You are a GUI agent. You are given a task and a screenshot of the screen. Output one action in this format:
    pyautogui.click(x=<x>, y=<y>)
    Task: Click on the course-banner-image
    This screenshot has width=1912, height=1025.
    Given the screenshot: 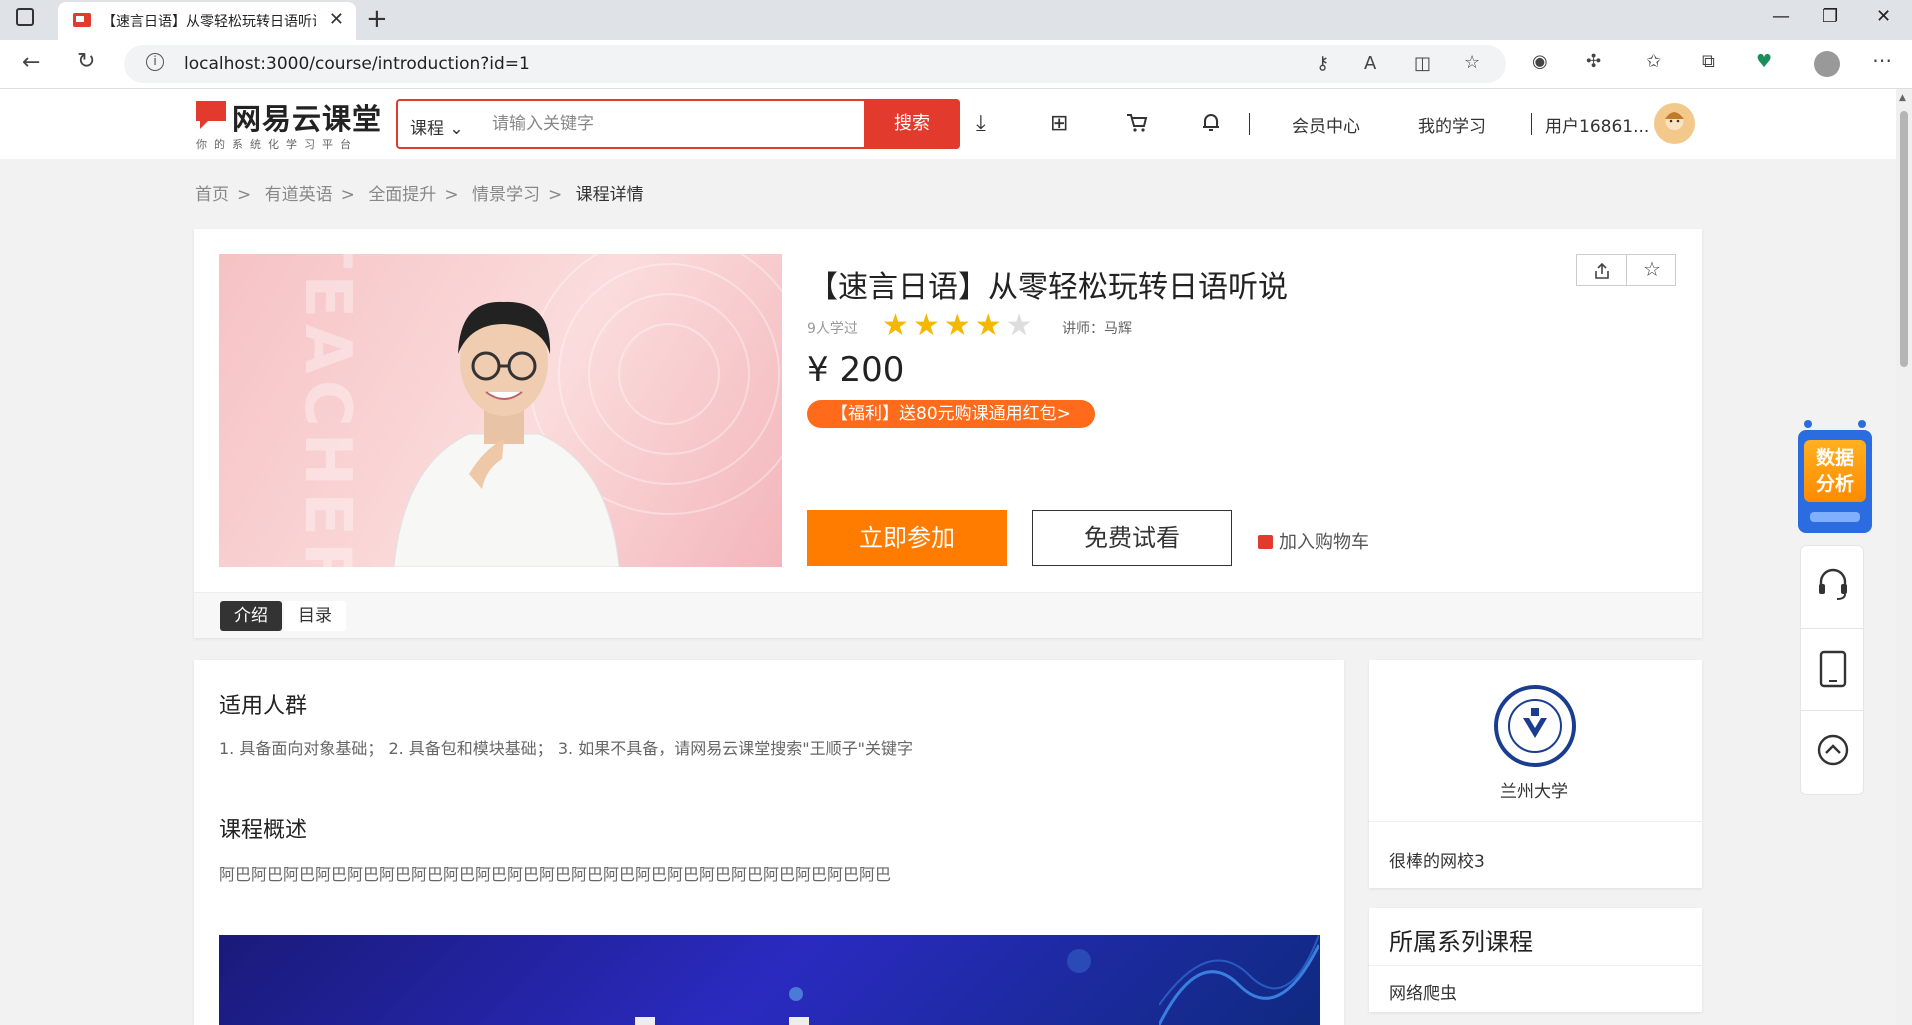 What is the action you would take?
    pyautogui.click(x=769, y=980)
    